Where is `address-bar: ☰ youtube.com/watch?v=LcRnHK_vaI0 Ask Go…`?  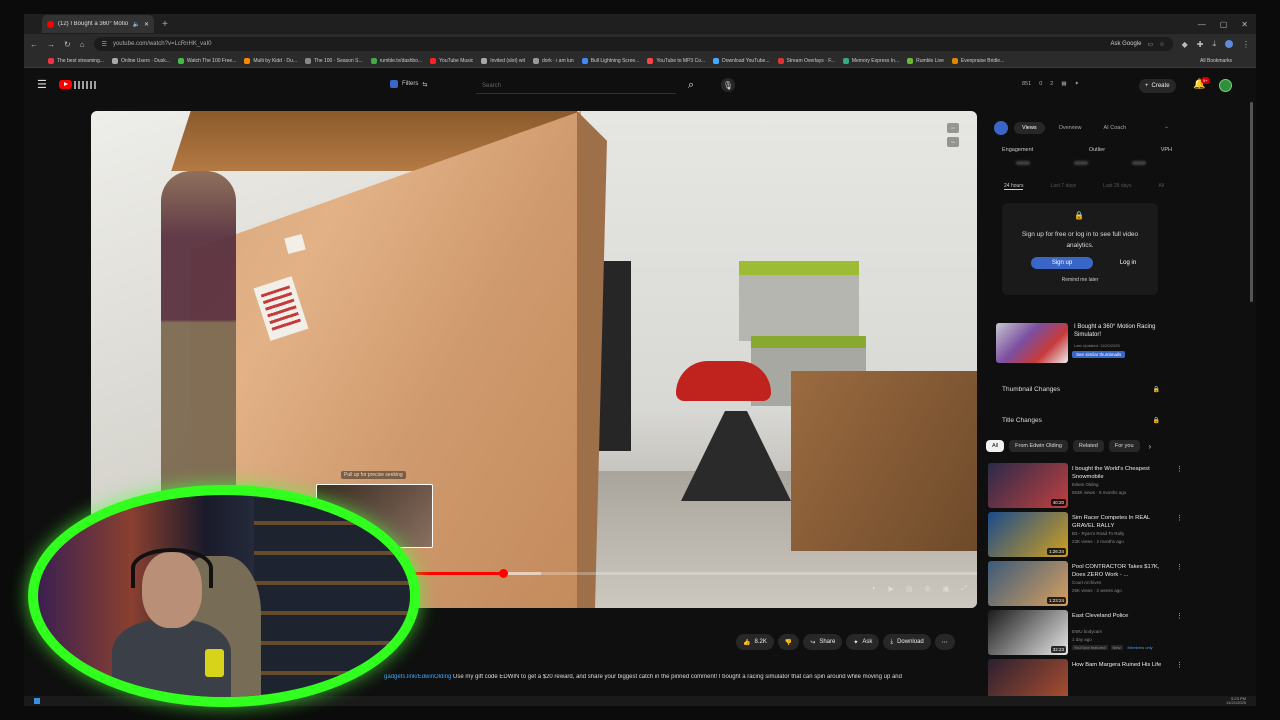
address-bar: ☰ youtube.com/watch?v=LcRnHK_vaI0 Ask Go… is located at coordinates (633, 44).